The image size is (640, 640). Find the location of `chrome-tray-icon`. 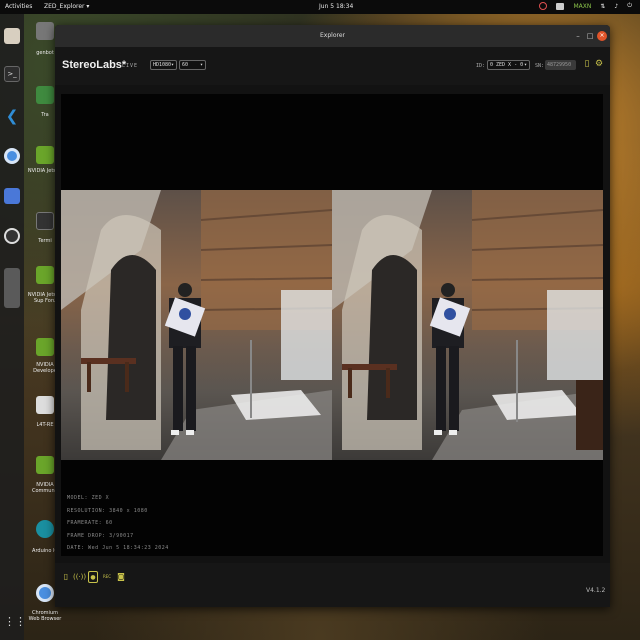

chrome-tray-icon is located at coordinates (543, 6).